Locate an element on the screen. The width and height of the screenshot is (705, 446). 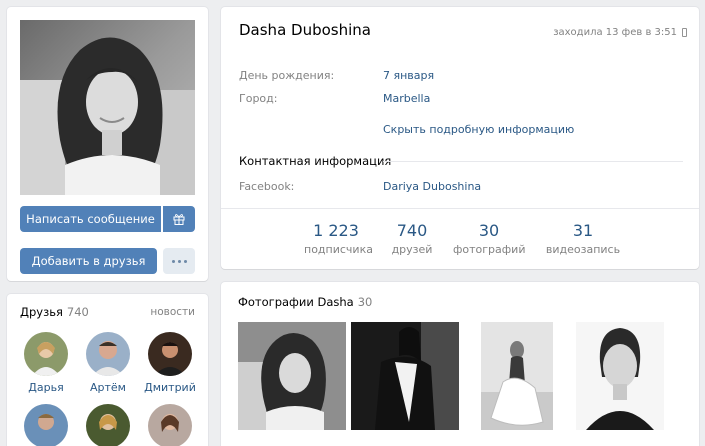
counter-label: фотографий is located at coordinates (489, 249).